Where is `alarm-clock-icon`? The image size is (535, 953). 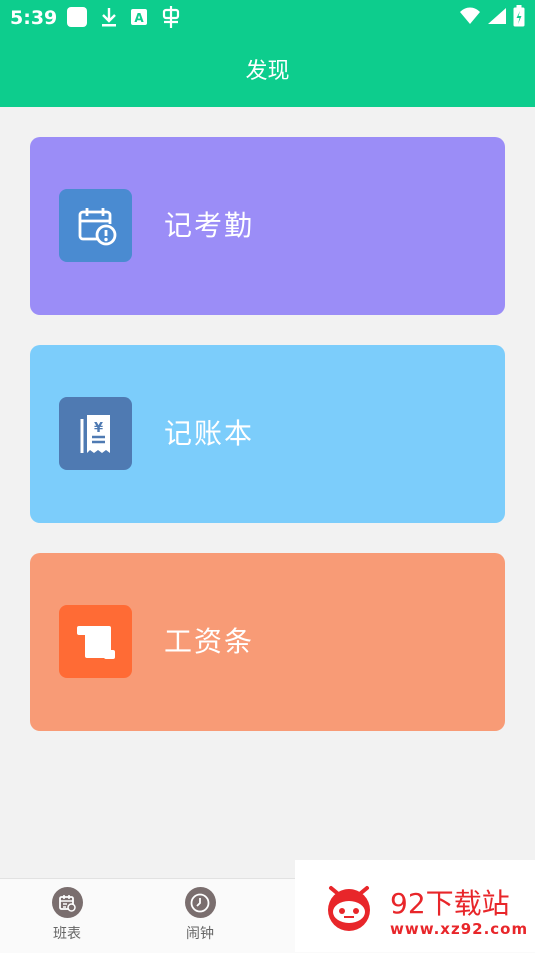
alarm-clock-icon is located at coordinates (200, 902).